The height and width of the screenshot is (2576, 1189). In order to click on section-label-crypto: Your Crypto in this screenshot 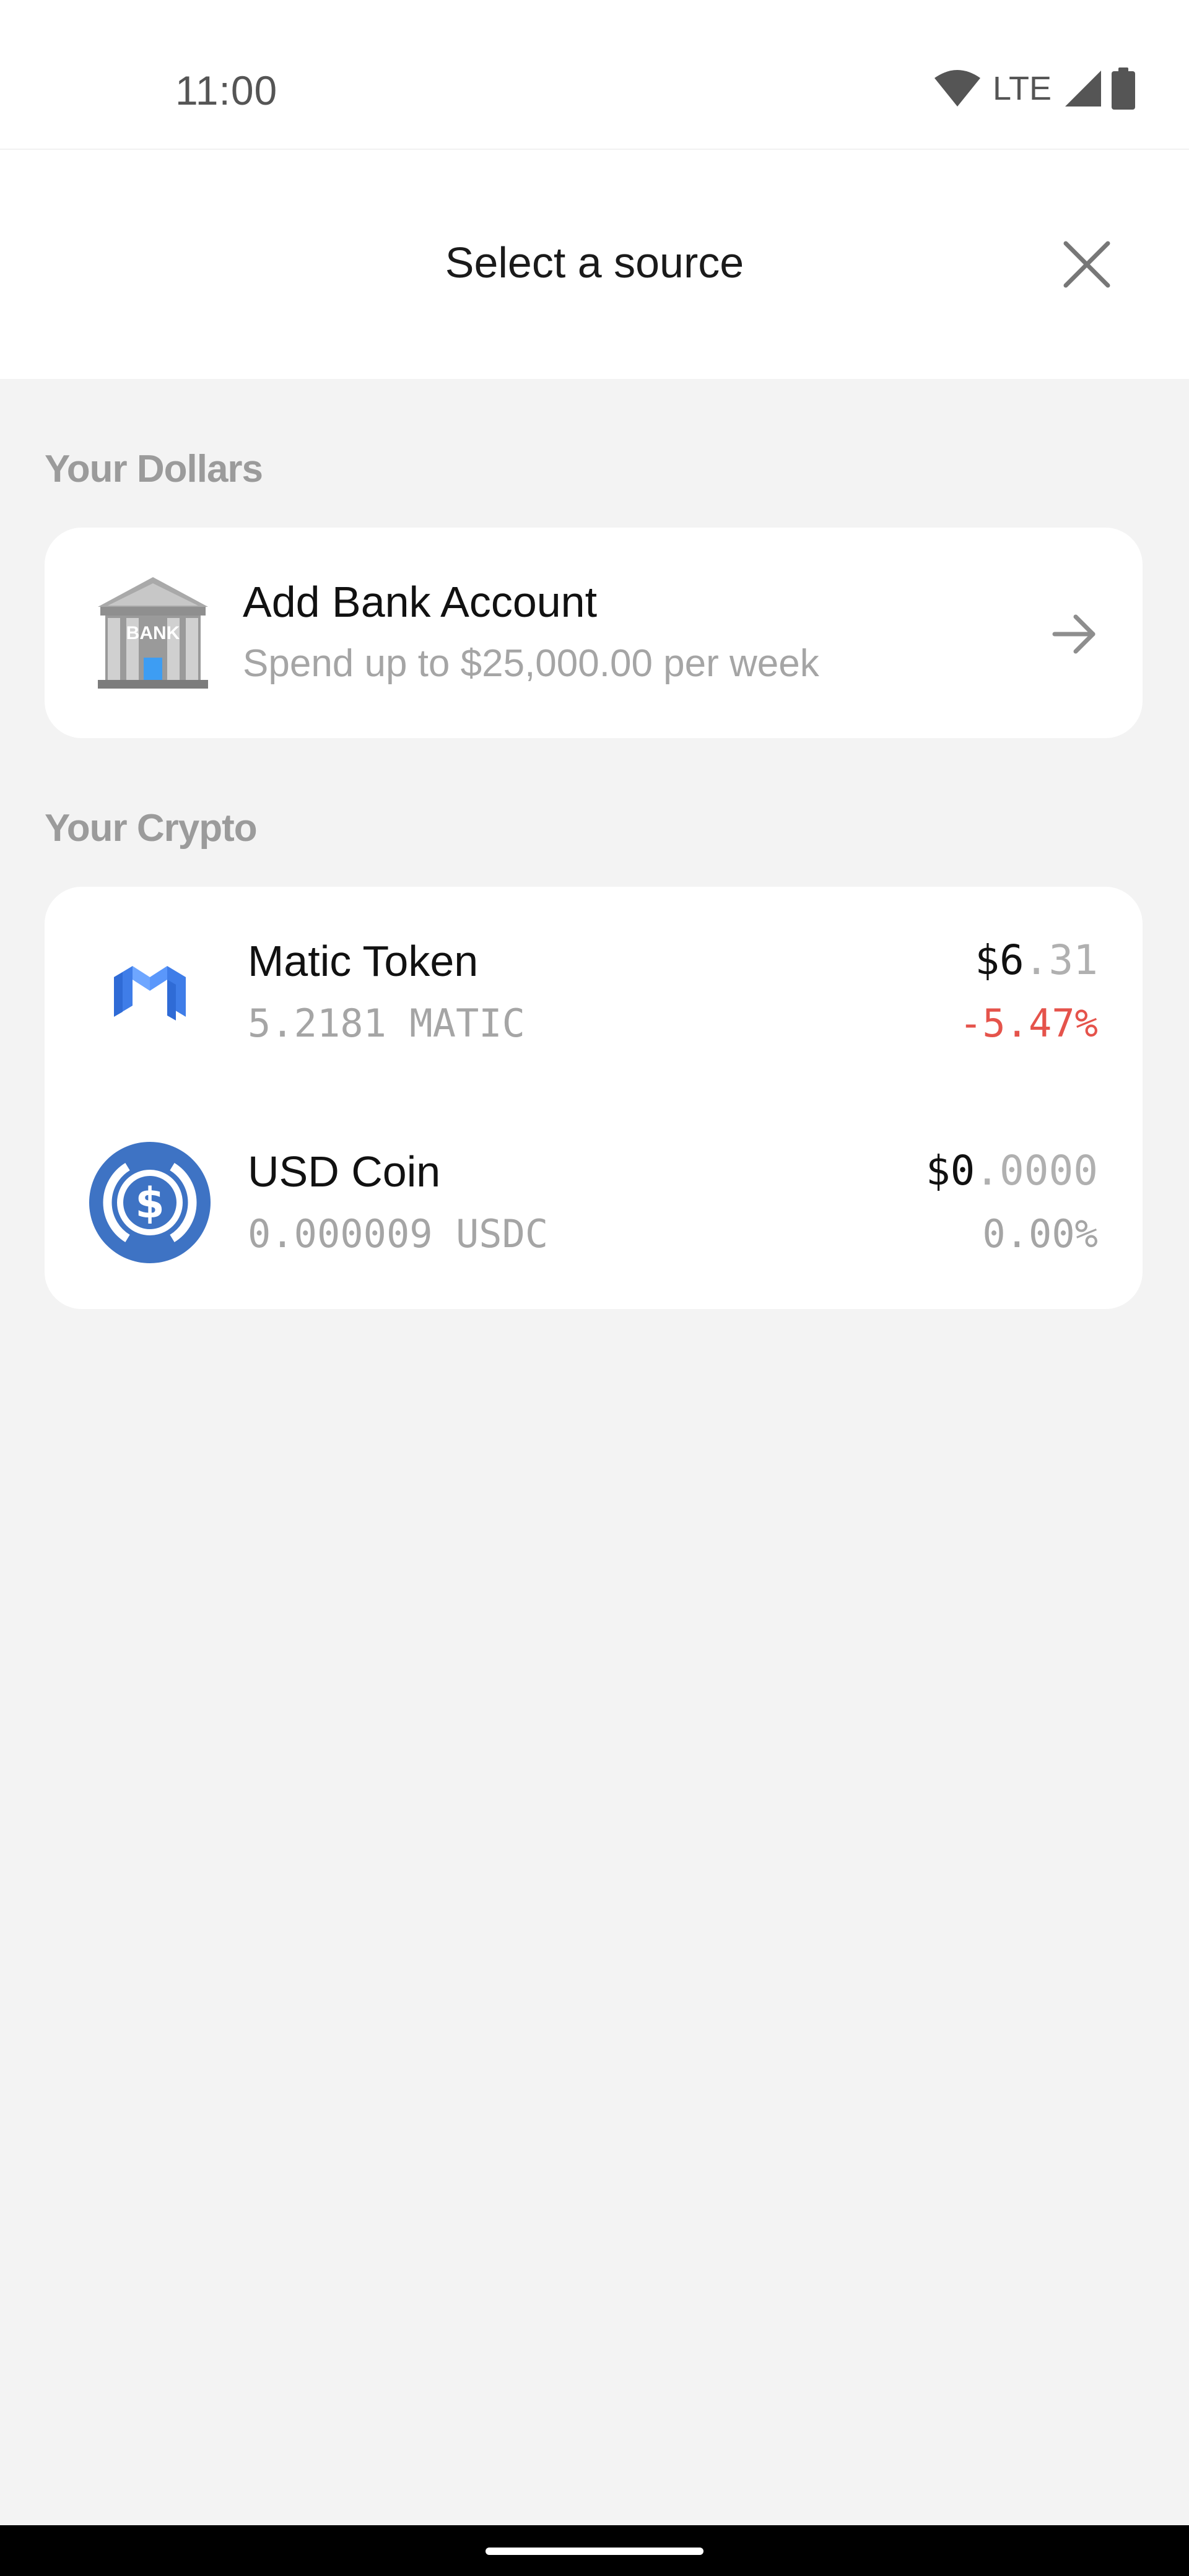, I will do `click(151, 828)`.